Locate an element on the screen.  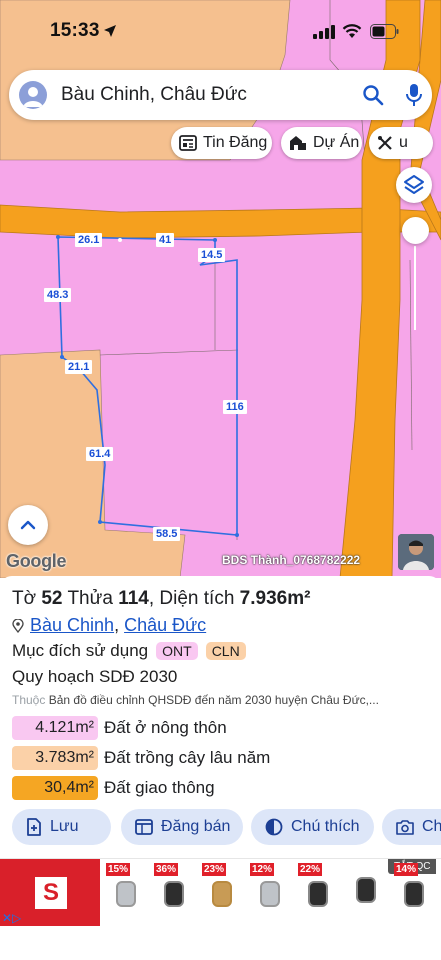
edge-length-label: 58.5 is located at coordinates (167, 534).